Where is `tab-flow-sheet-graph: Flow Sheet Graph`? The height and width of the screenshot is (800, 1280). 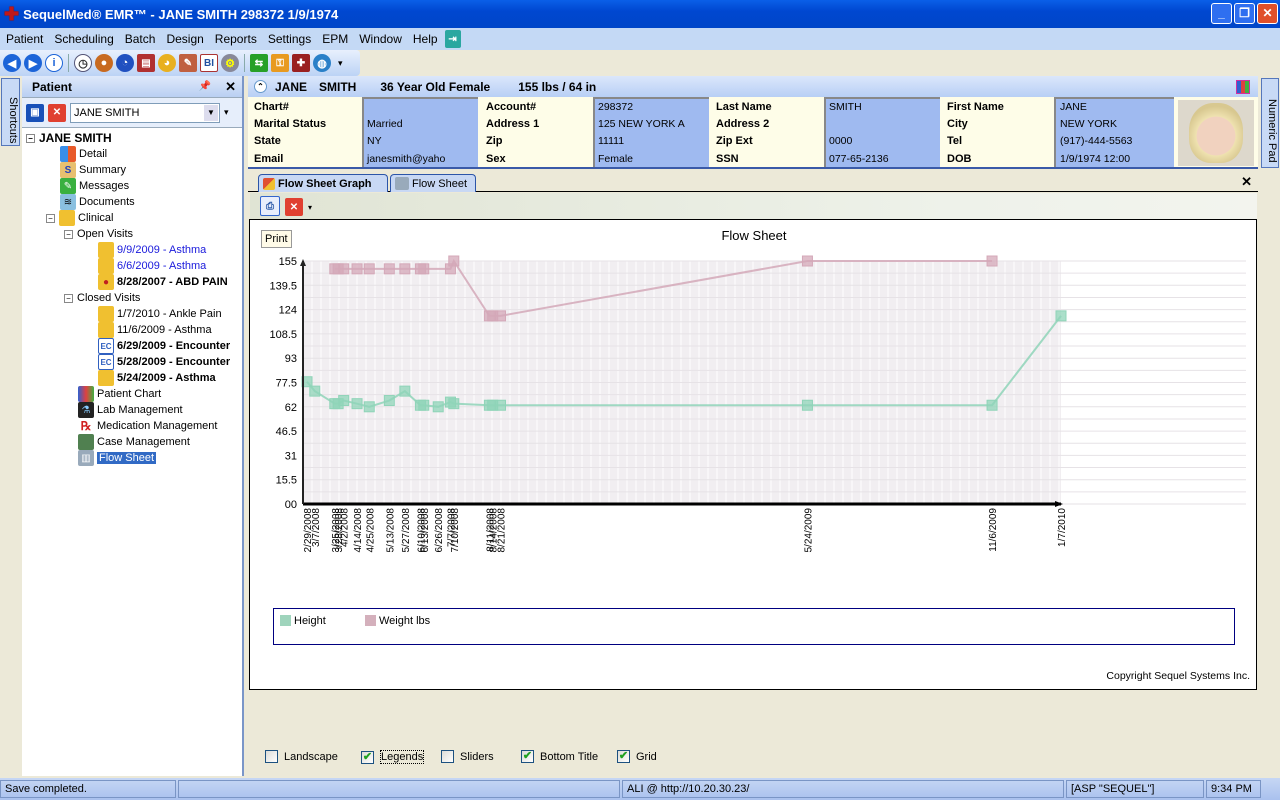
tab-flow-sheet-graph: Flow Sheet Graph is located at coordinates (323, 183).